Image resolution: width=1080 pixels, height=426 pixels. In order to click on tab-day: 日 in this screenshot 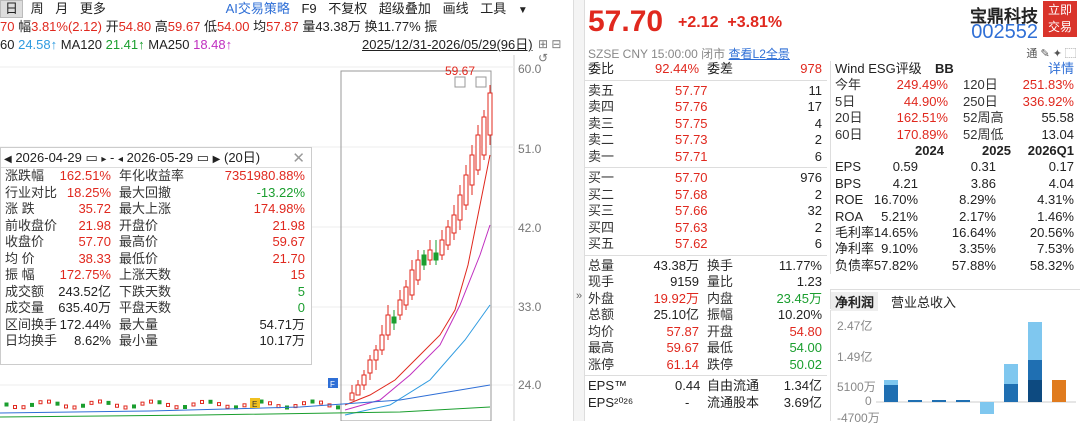, I will do `click(12, 9)`.